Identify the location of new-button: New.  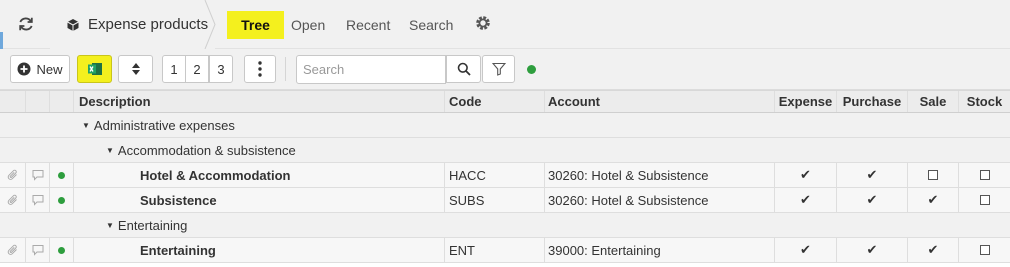
(40, 69).